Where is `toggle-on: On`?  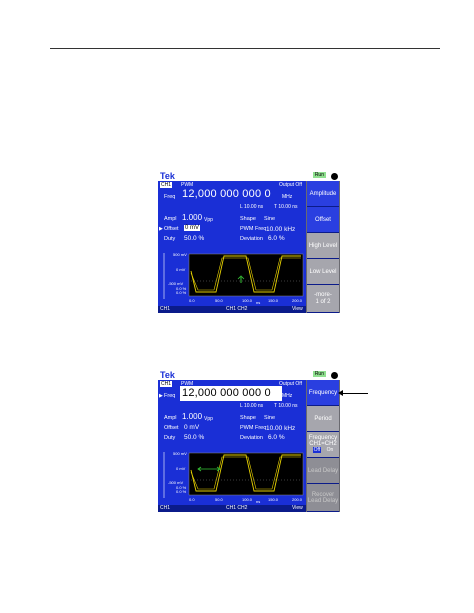 toggle-on: On is located at coordinates (330, 450).